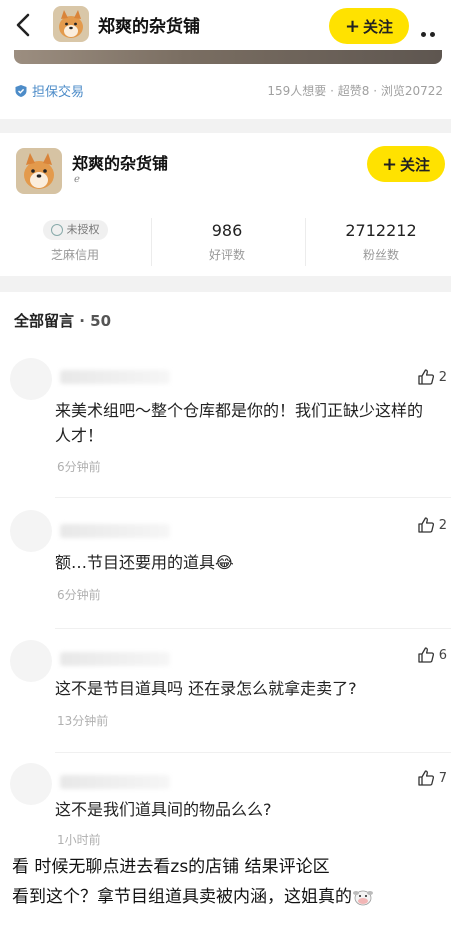 Image resolution: width=451 pixels, height=935 pixels. What do you see at coordinates (149, 24) in the screenshot?
I see `shop-name-header: 郑爽的杂货铺` at bounding box center [149, 24].